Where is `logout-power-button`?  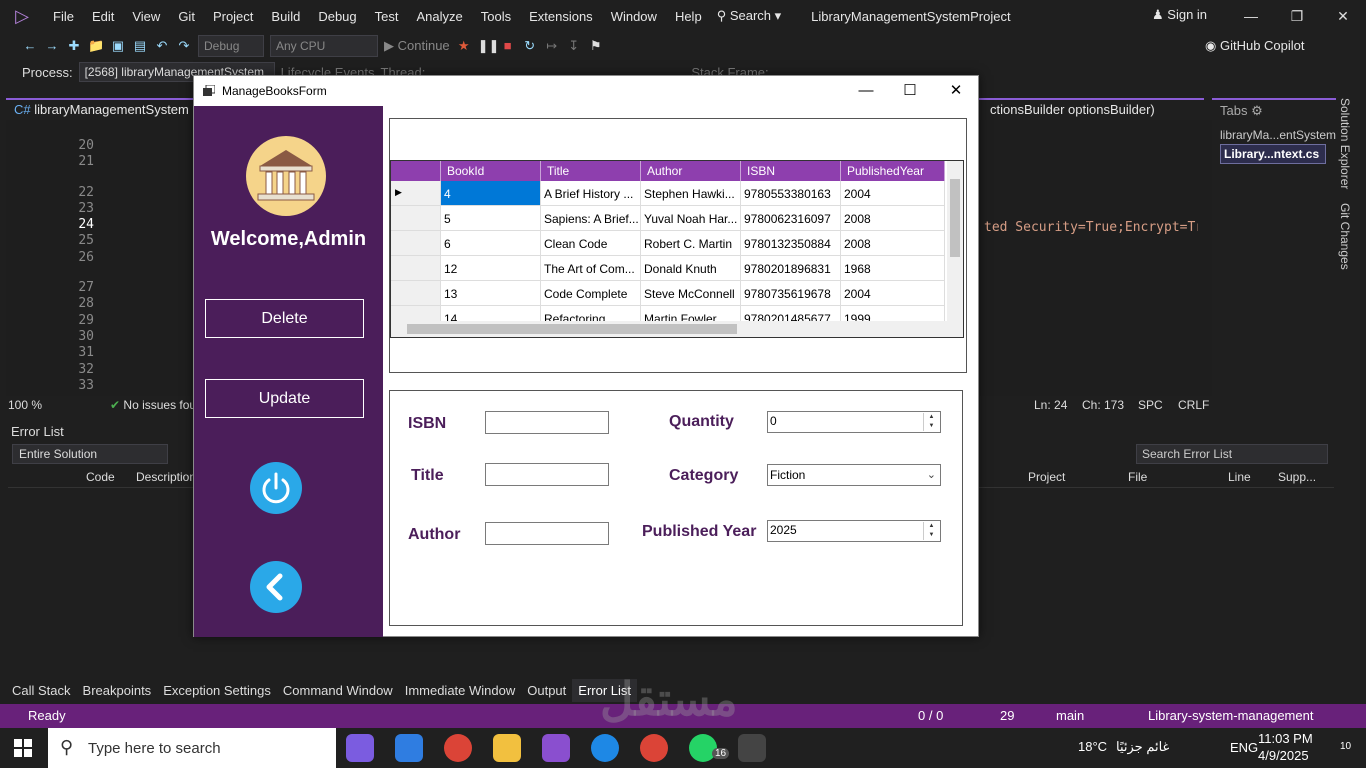
logout-power-button is located at coordinates (276, 488).